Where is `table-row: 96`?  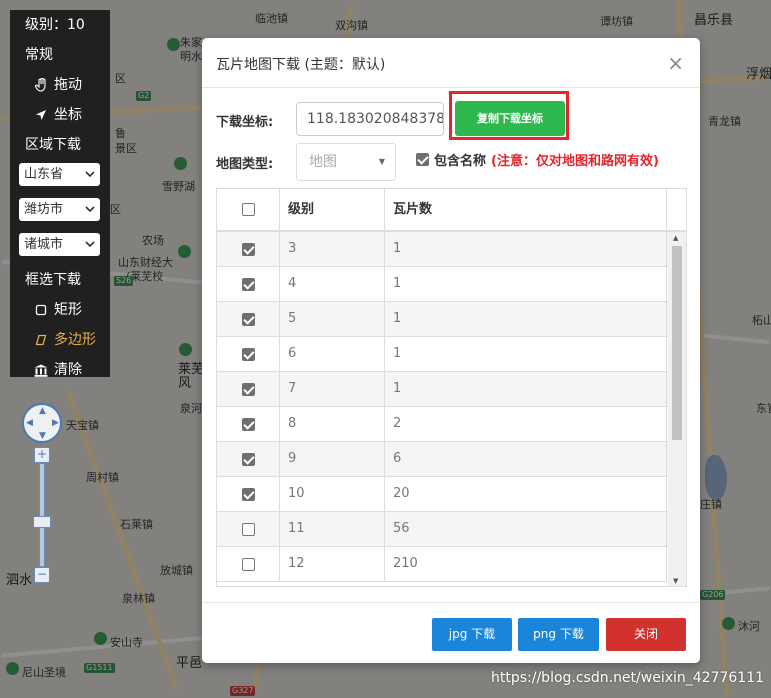
table-row: 96 is located at coordinates (443, 459).